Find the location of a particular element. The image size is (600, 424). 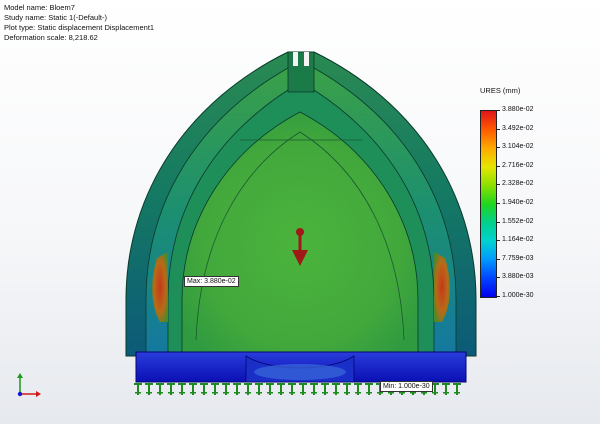

legend-tick-label: 3.492e-02 is located at coordinates (518, 128).